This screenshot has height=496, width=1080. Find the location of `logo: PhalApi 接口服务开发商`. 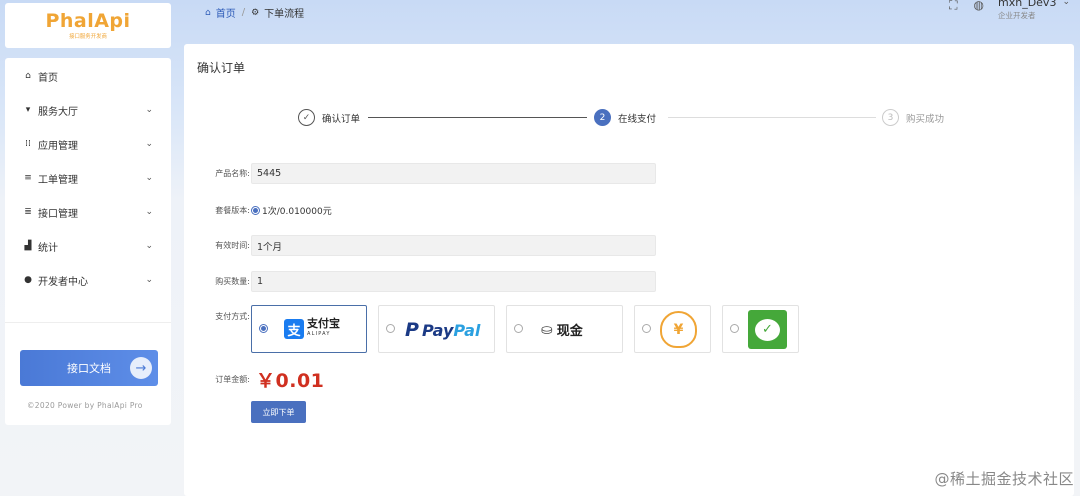

logo: PhalApi 接口服务开发商 is located at coordinates (88, 25).